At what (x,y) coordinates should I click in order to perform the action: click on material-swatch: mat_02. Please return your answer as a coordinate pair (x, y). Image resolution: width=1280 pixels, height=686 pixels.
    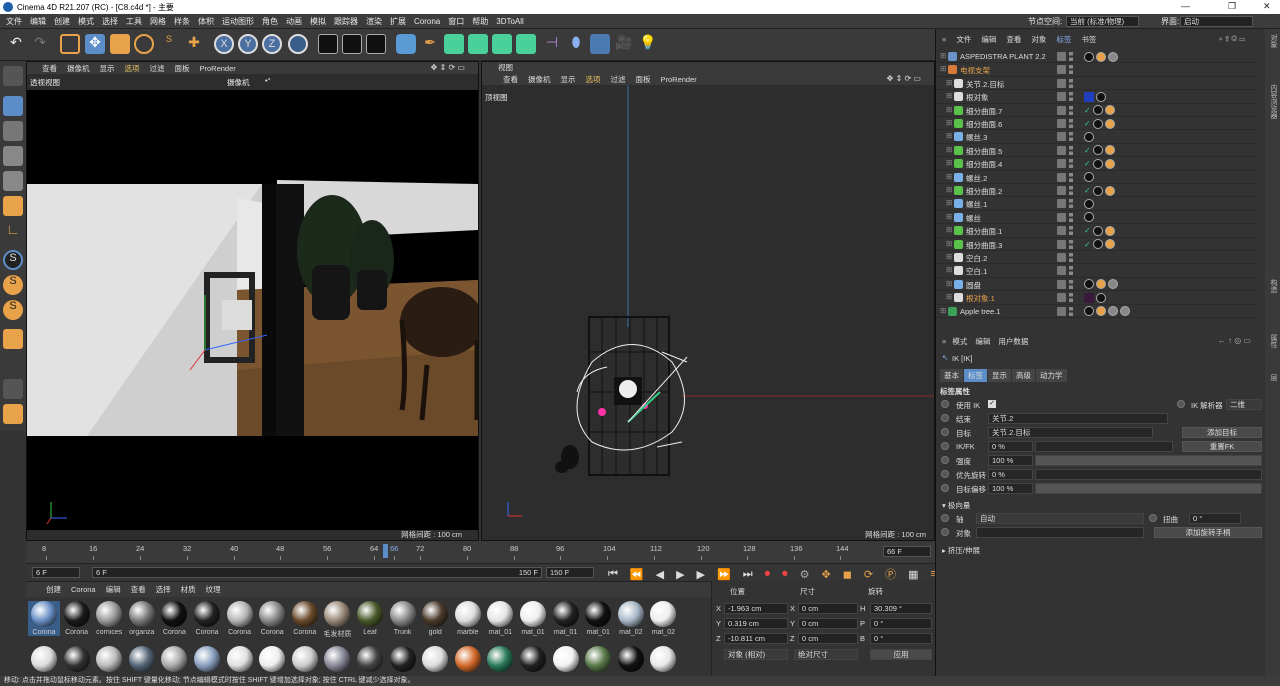
    Looking at the image, I should click on (663, 618).